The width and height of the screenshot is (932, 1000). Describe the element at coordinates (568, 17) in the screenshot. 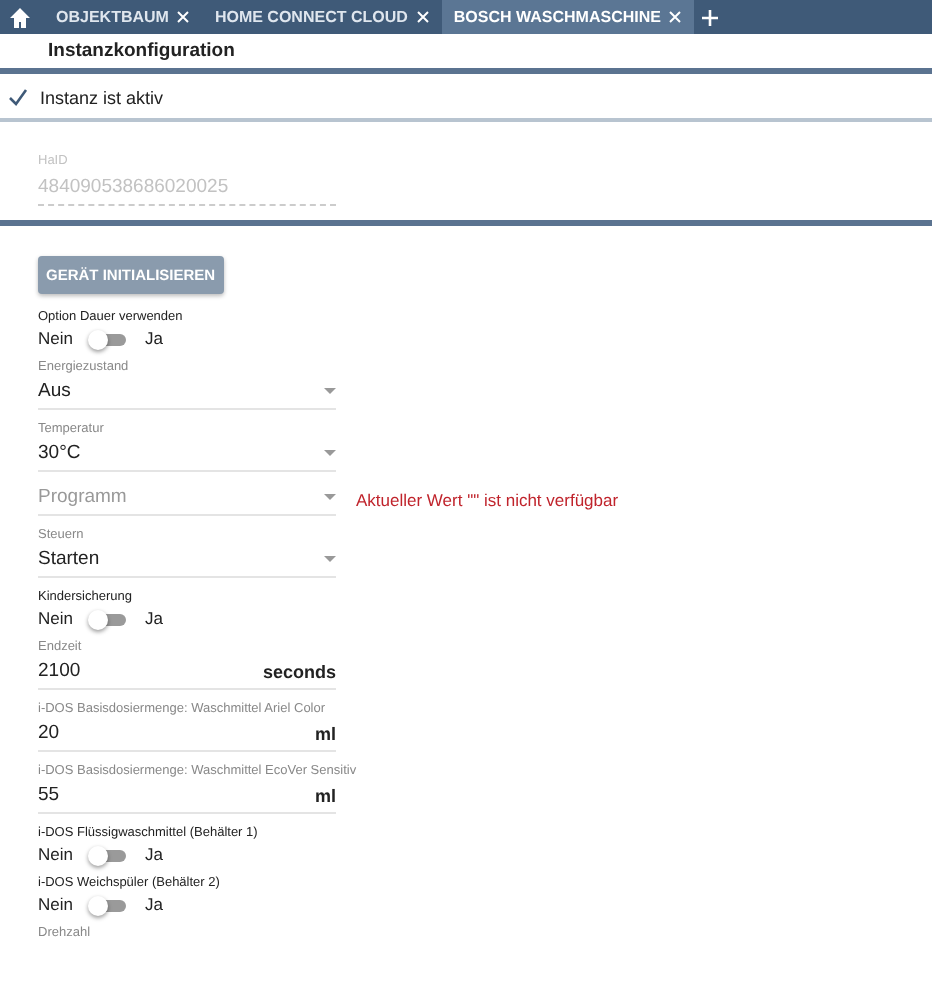

I see `tab: BOSCH WASCHMASCHINE` at that location.